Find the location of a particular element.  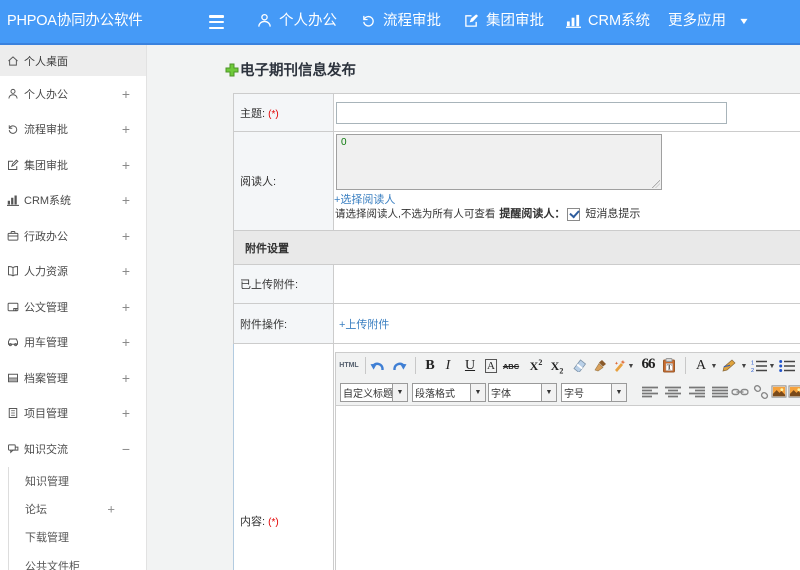

svg-text: 2 is located at coordinates (752, 370).